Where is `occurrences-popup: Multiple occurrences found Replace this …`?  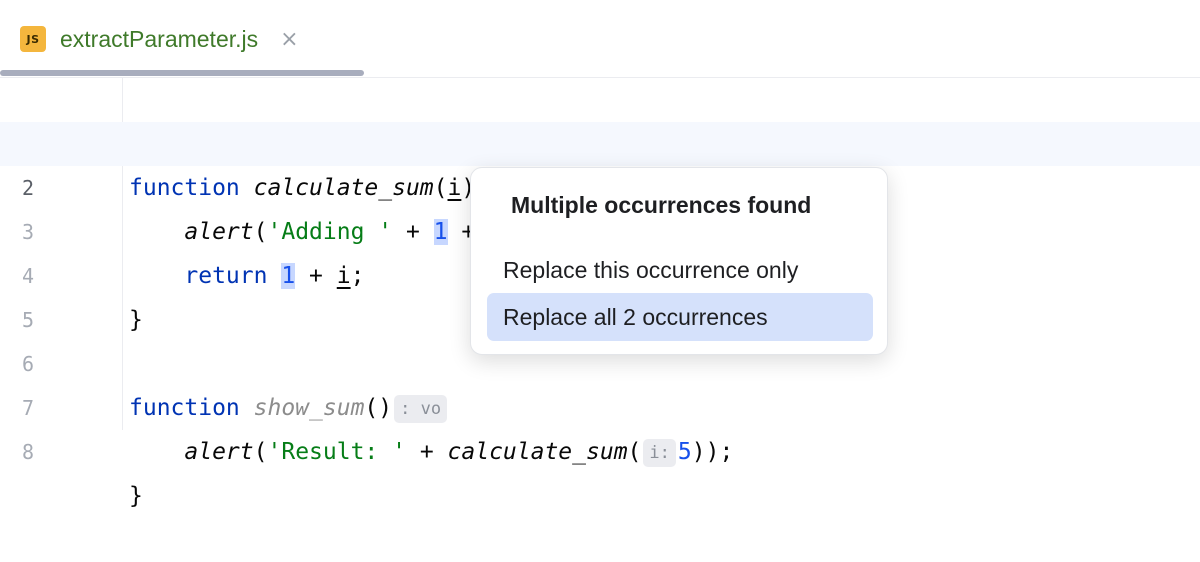
occurrences-popup: Multiple occurrences found Replace this … is located at coordinates (679, 261).